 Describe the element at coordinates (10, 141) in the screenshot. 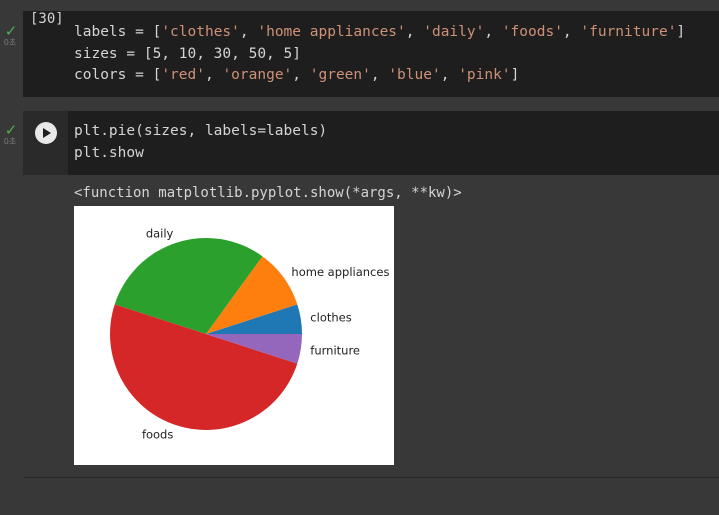

I see `cell2-exec-time: 0초` at that location.